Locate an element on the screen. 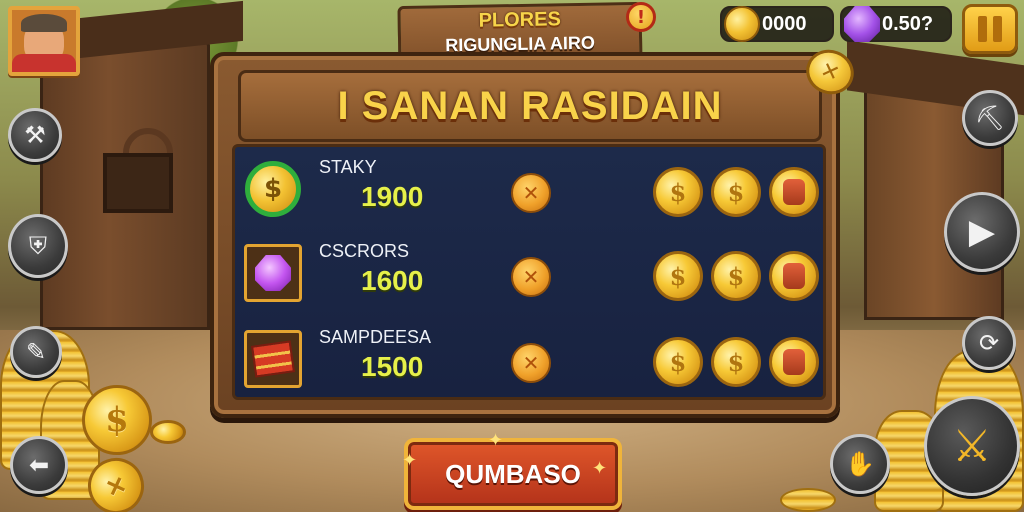 The image size is (1024, 512). green-coin-icon: $ is located at coordinates (273, 189).